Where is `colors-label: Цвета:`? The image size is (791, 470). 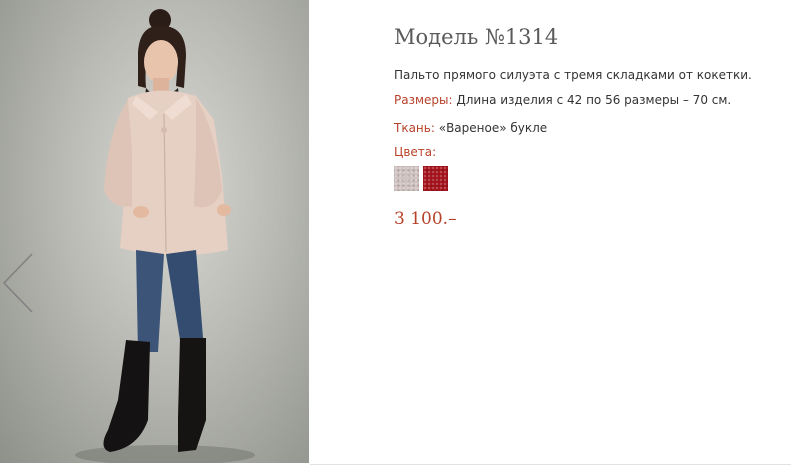 colors-label: Цвета: is located at coordinates (415, 152).